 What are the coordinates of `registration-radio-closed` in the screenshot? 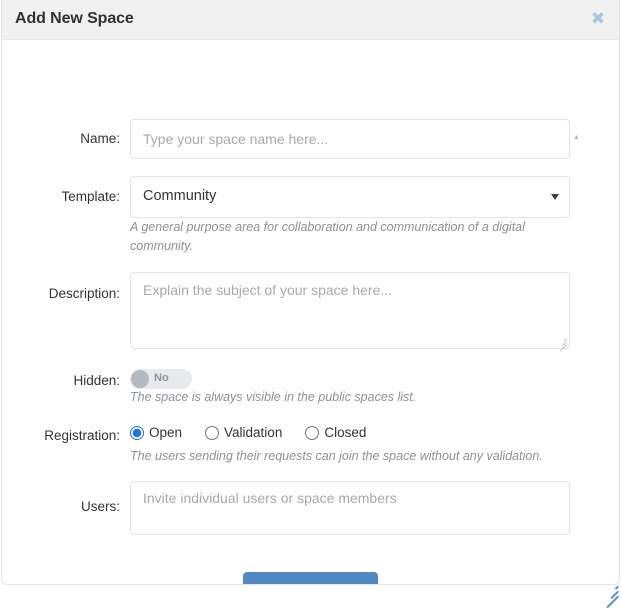 It's located at (312, 433).